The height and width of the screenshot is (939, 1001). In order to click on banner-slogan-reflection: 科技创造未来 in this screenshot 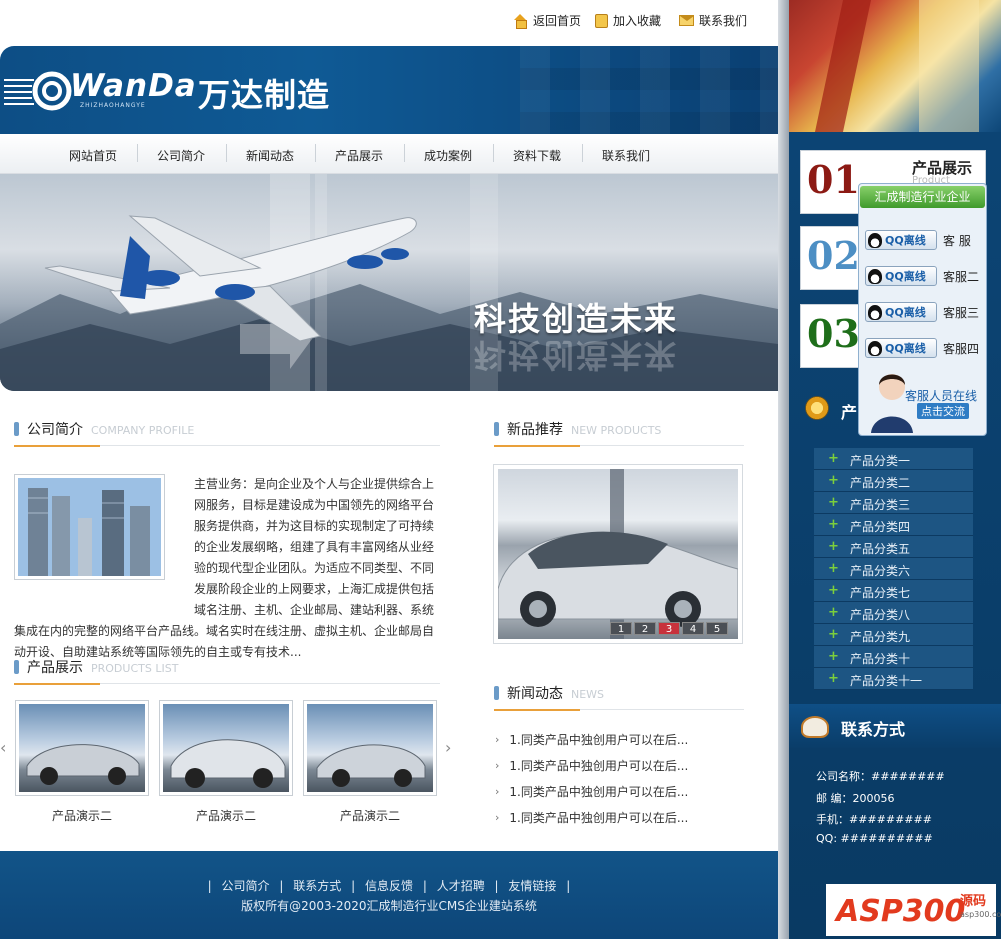, I will do `click(576, 355)`.